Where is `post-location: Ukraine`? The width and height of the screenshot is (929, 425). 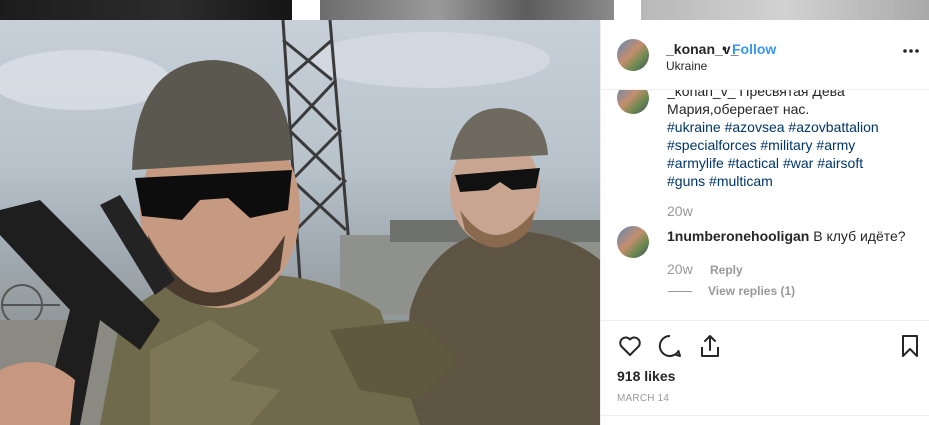 post-location: Ukraine is located at coordinates (686, 66).